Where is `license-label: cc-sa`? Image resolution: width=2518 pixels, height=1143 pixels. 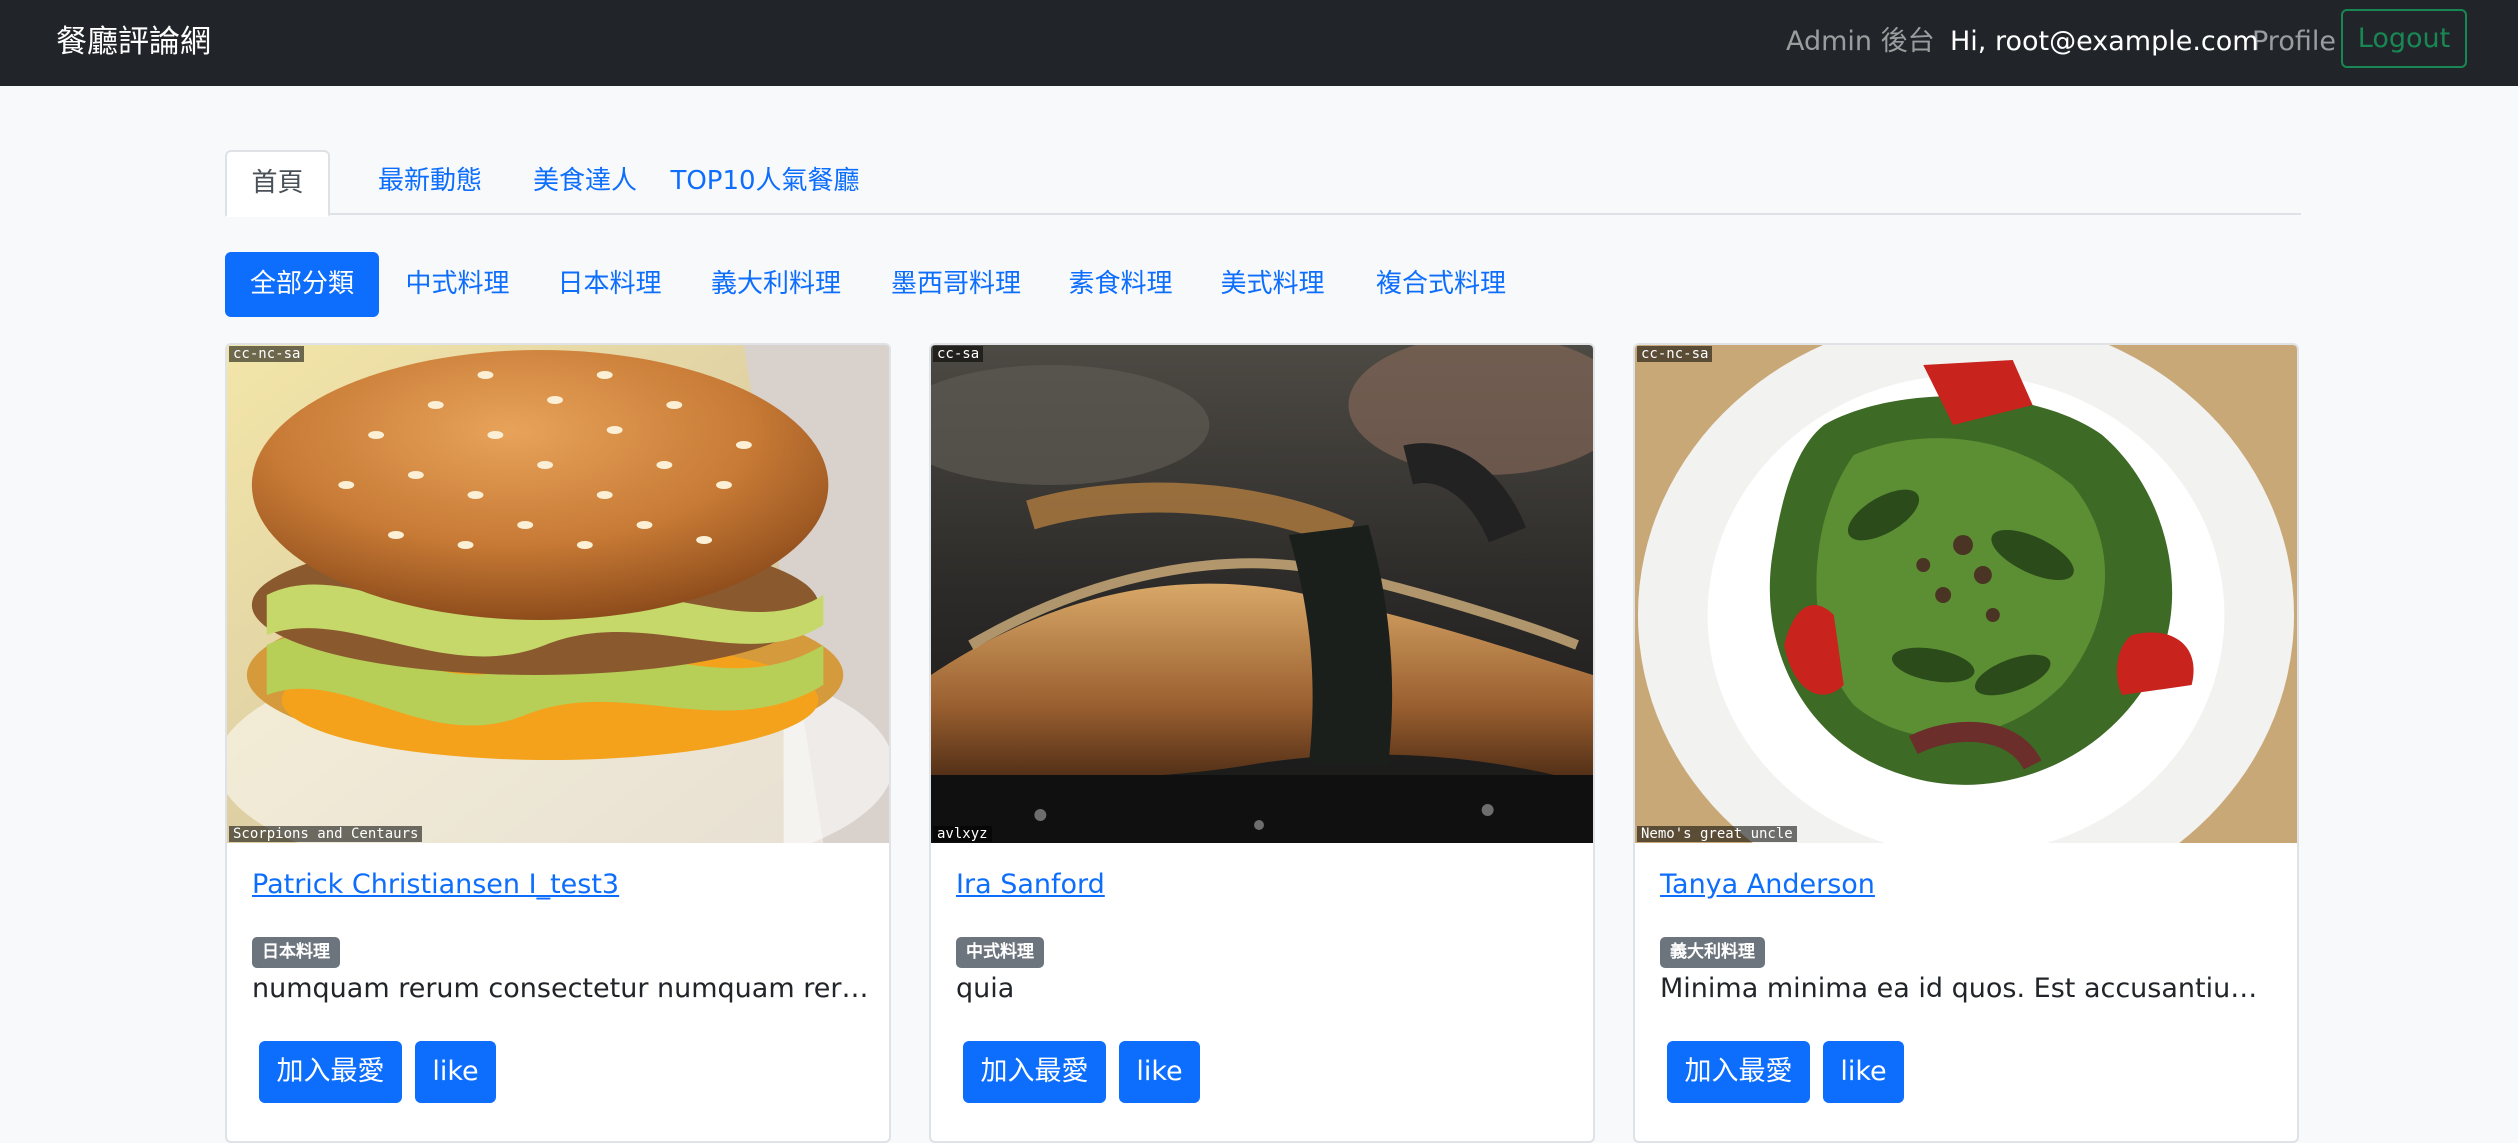
license-label: cc-sa is located at coordinates (958, 354).